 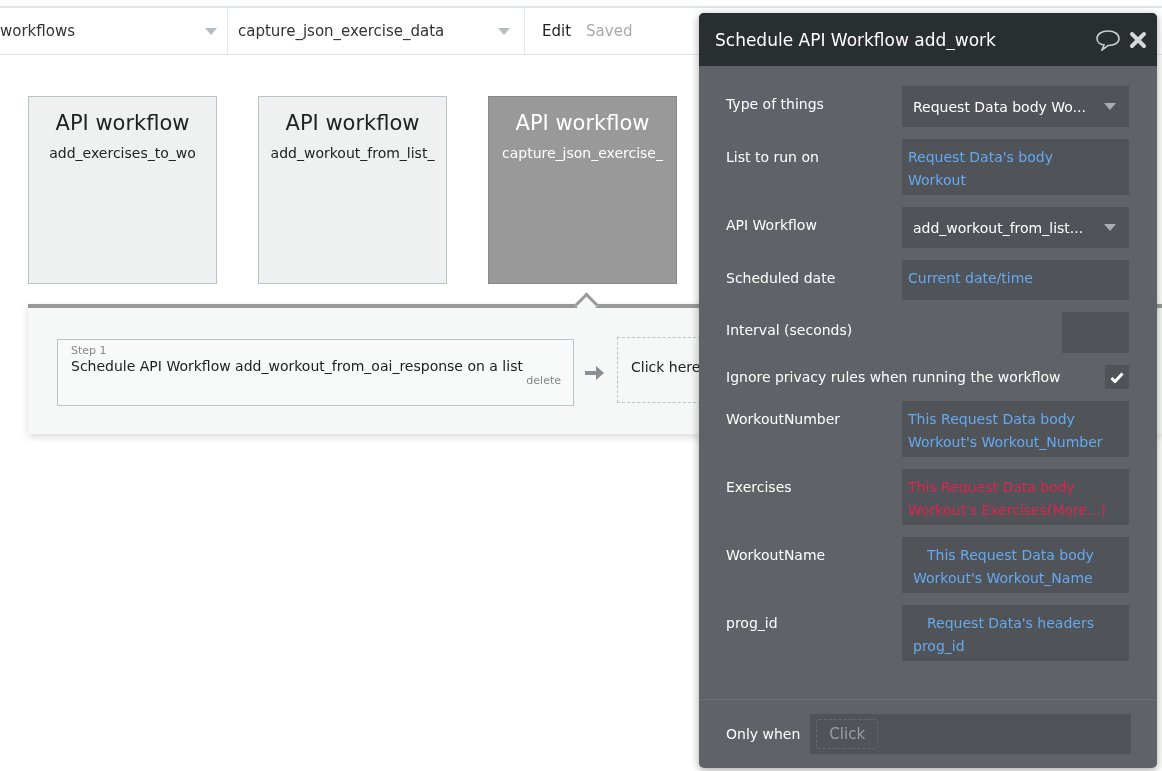 I want to click on card-name: capture_json_exercise_, so click(x=582, y=153).